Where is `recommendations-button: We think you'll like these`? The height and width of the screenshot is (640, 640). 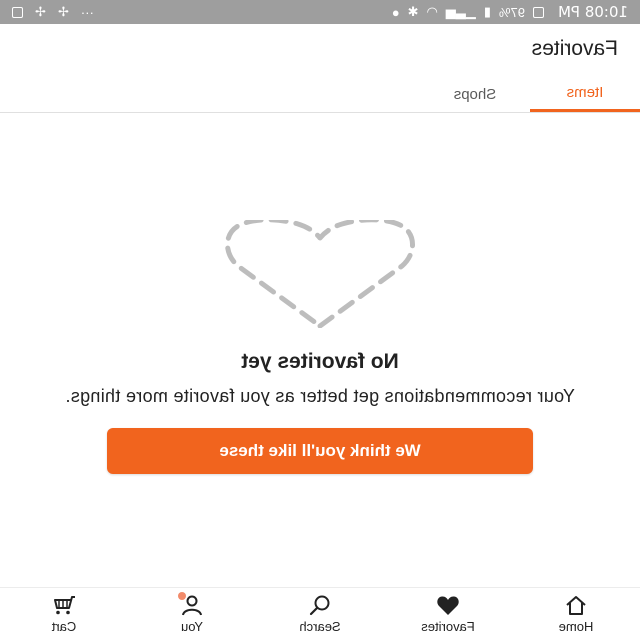 recommendations-button: We think you'll like these is located at coordinates (320, 451).